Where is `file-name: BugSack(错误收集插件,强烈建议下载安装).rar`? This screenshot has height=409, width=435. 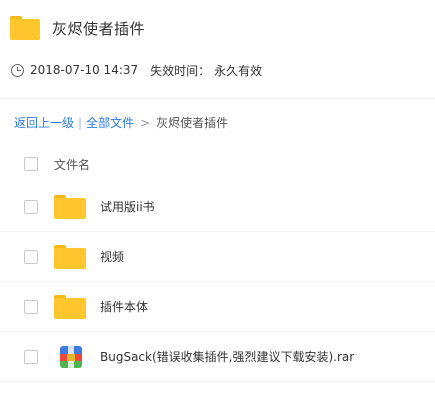 file-name: BugSack(错误收集插件,强烈建议下载安装).rar is located at coordinates (227, 356).